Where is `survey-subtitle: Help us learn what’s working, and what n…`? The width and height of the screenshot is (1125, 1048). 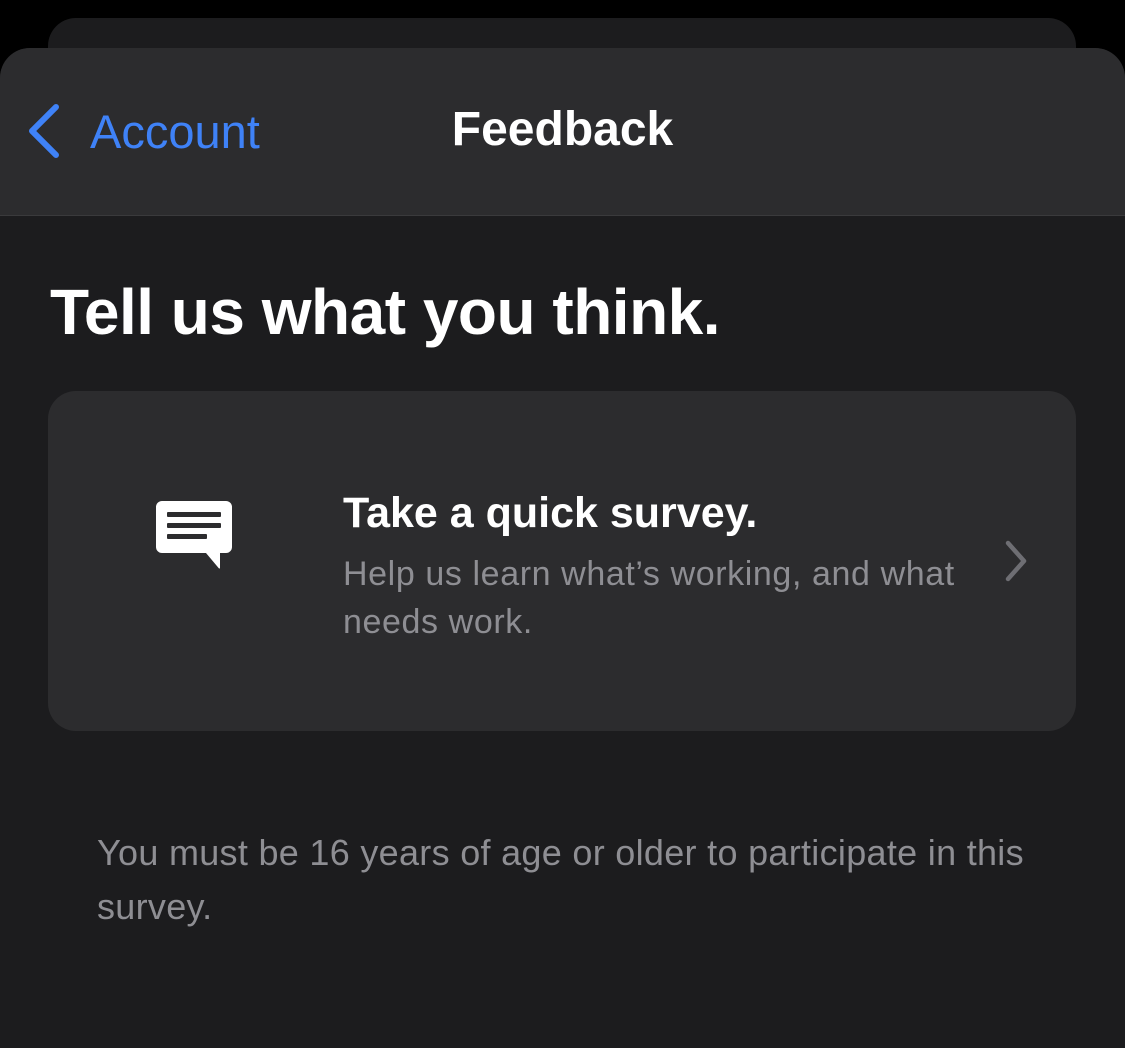 survey-subtitle: Help us learn what’s working, and what n… is located at coordinates (649, 598).